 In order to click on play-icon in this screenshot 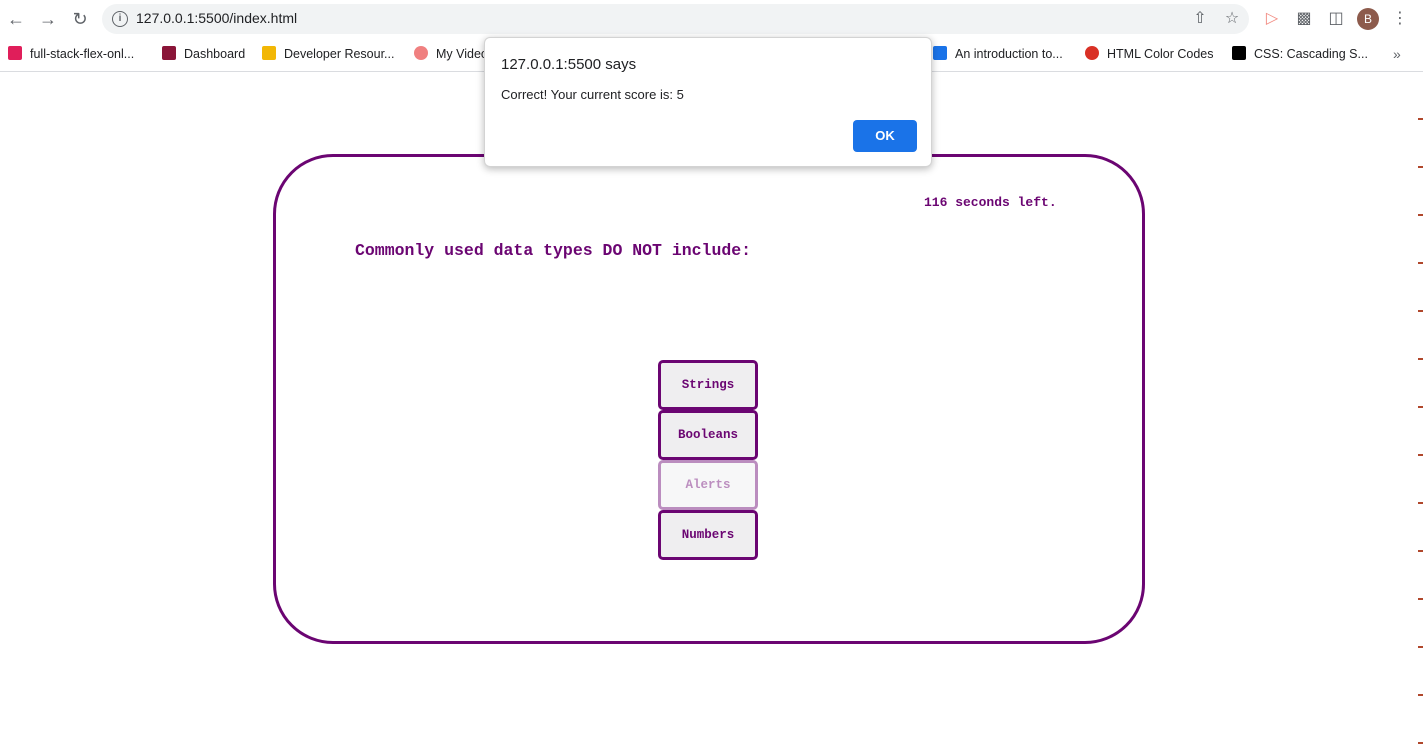, I will do `click(940, 53)`.